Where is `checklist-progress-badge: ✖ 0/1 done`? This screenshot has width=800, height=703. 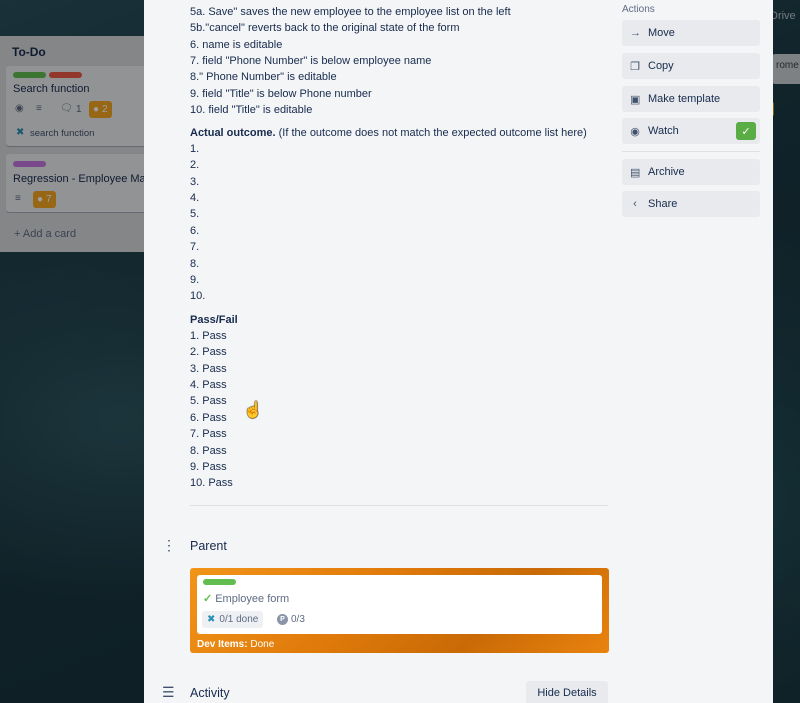
checklist-progress-badge: ✖ 0/1 done is located at coordinates (233, 619).